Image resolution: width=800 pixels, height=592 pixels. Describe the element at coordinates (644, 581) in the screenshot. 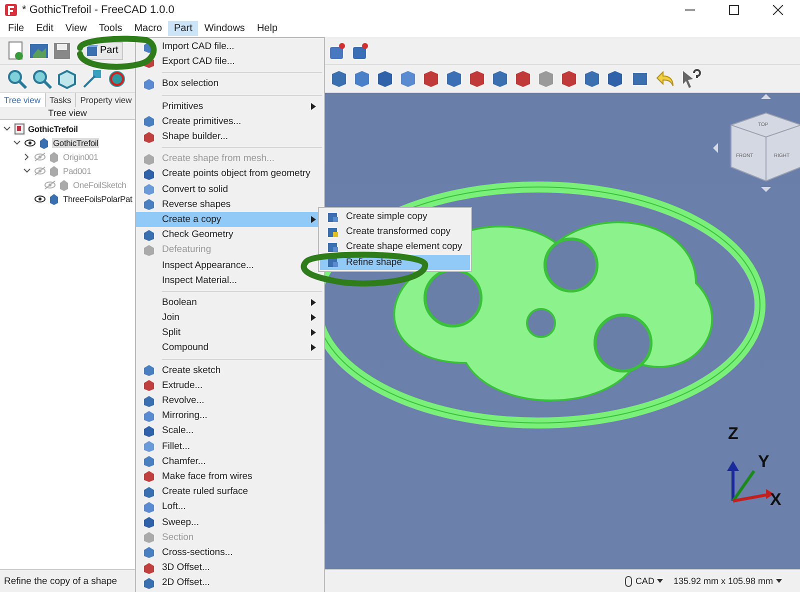

I see `navigation-style-button: CAD` at that location.